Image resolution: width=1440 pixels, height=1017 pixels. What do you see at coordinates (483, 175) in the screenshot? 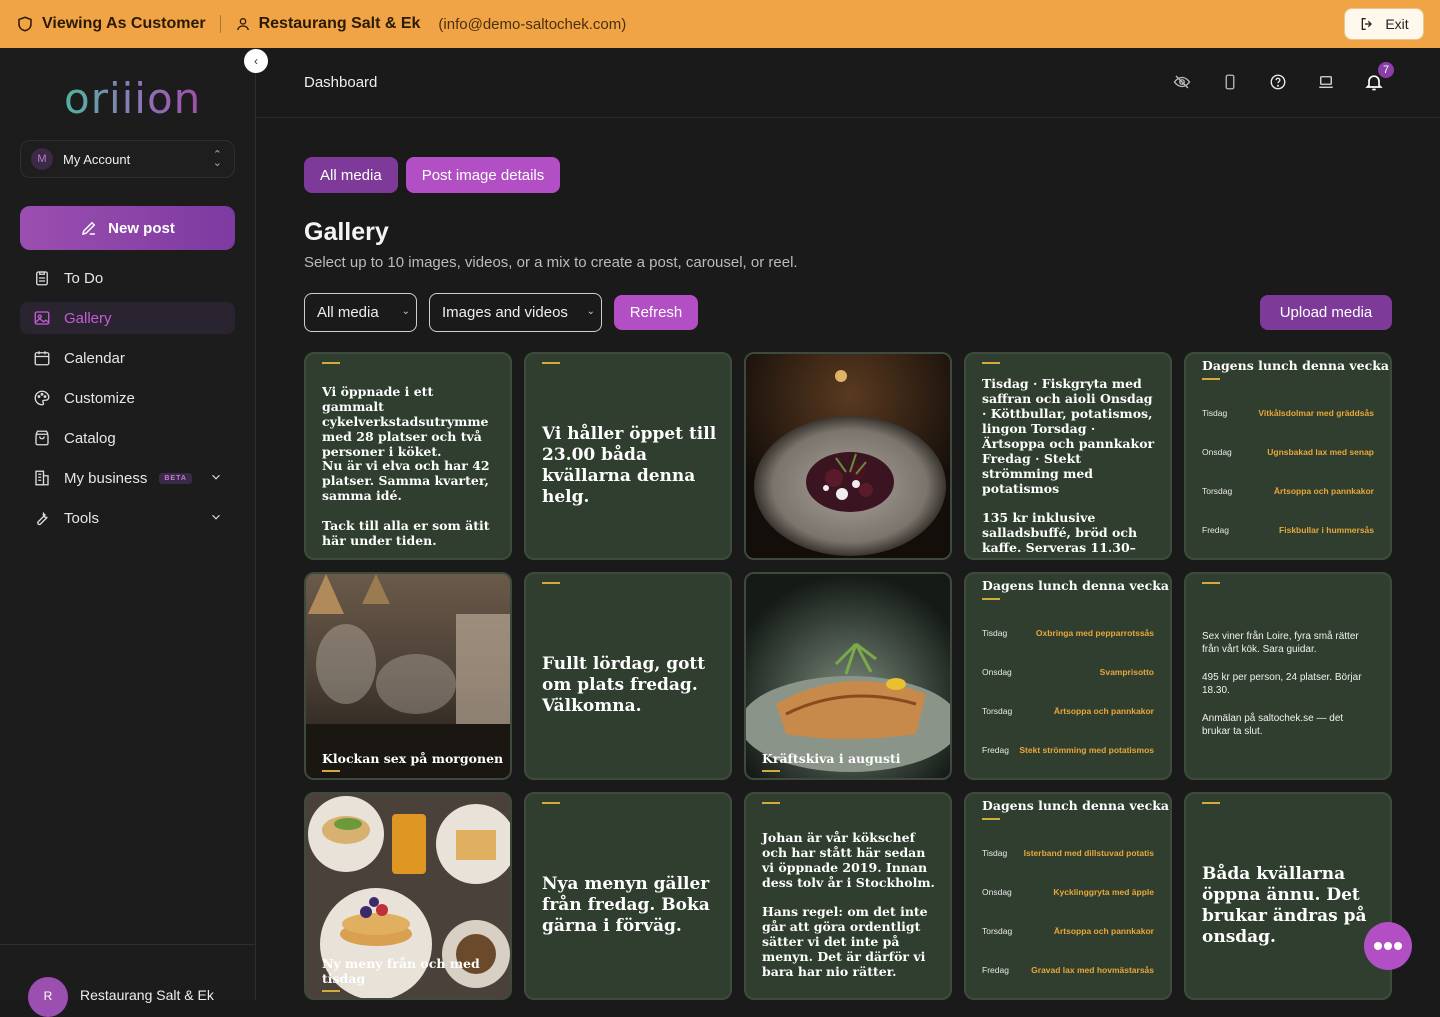
I see `tab-post-image-details: Post image details` at bounding box center [483, 175].